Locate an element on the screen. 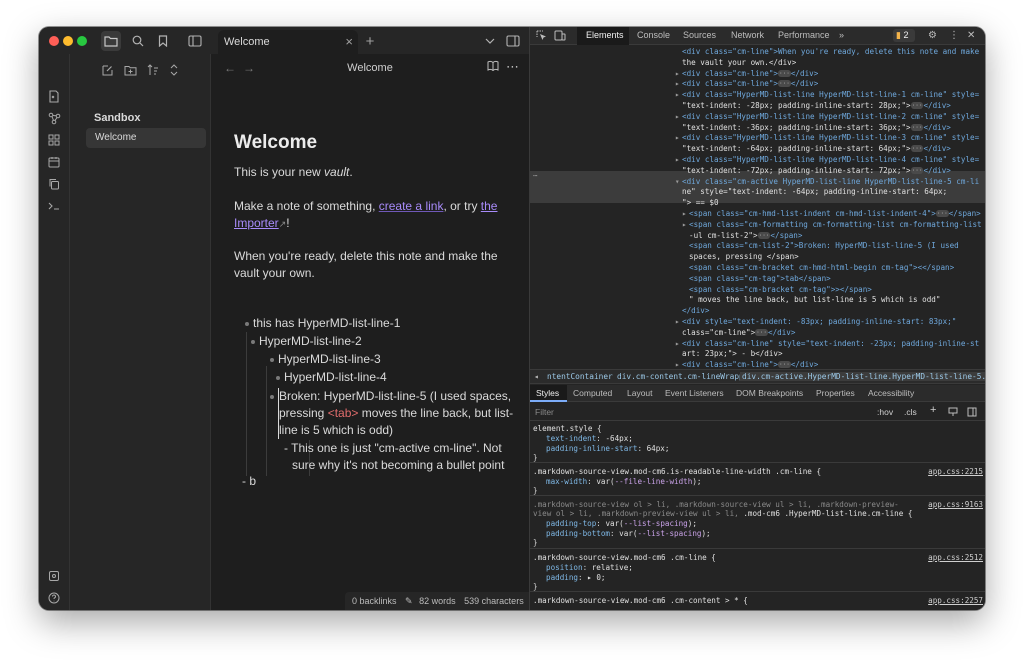 This screenshot has width=1024, height=662. search-icon is located at coordinates (138, 41).